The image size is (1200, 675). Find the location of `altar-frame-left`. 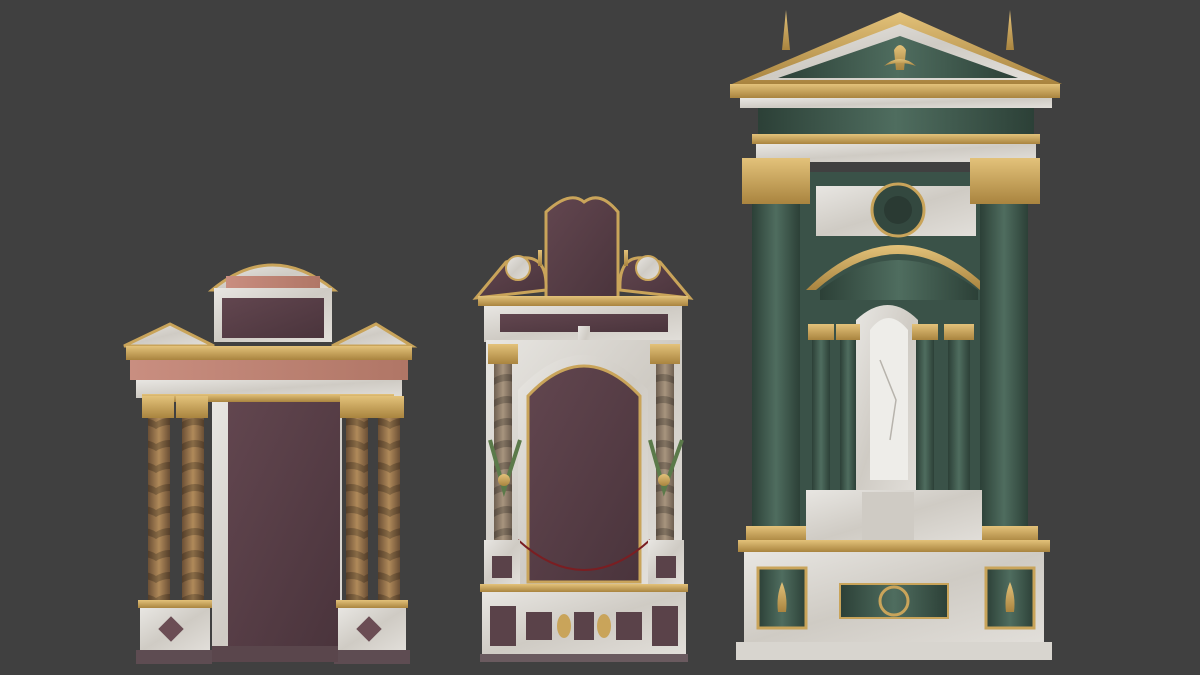

altar-frame-left is located at coordinates (270, 463).